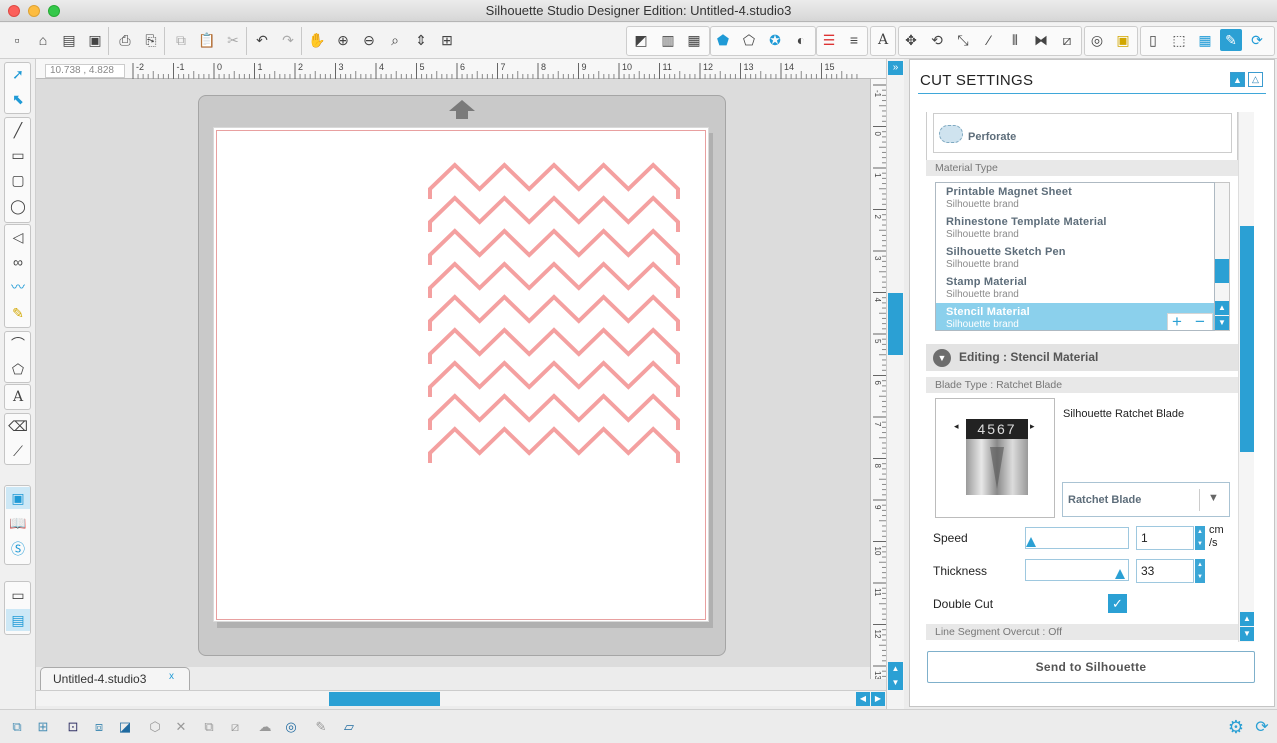 Image resolution: width=1277 pixels, height=743 pixels. What do you see at coordinates (1015, 40) in the screenshot?
I see `replicate-icon: ⫴` at bounding box center [1015, 40].